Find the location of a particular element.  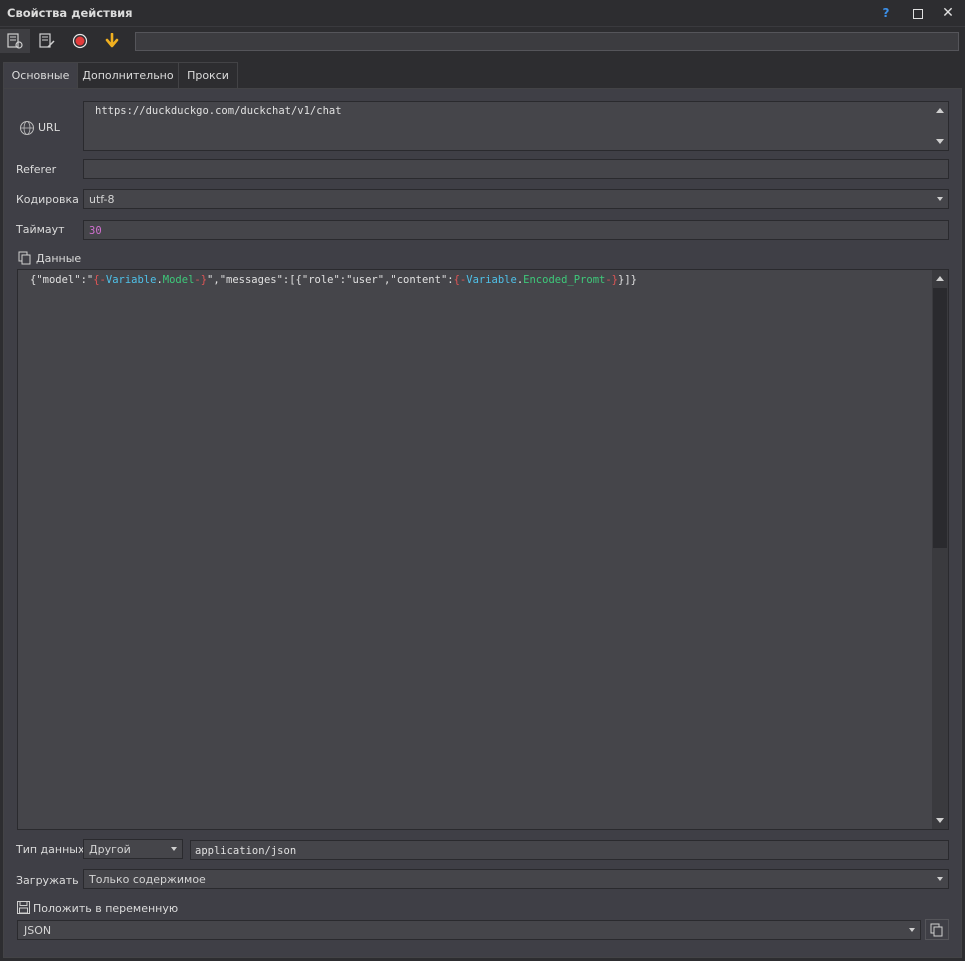

save-var-value: JSON is located at coordinates (38, 930).